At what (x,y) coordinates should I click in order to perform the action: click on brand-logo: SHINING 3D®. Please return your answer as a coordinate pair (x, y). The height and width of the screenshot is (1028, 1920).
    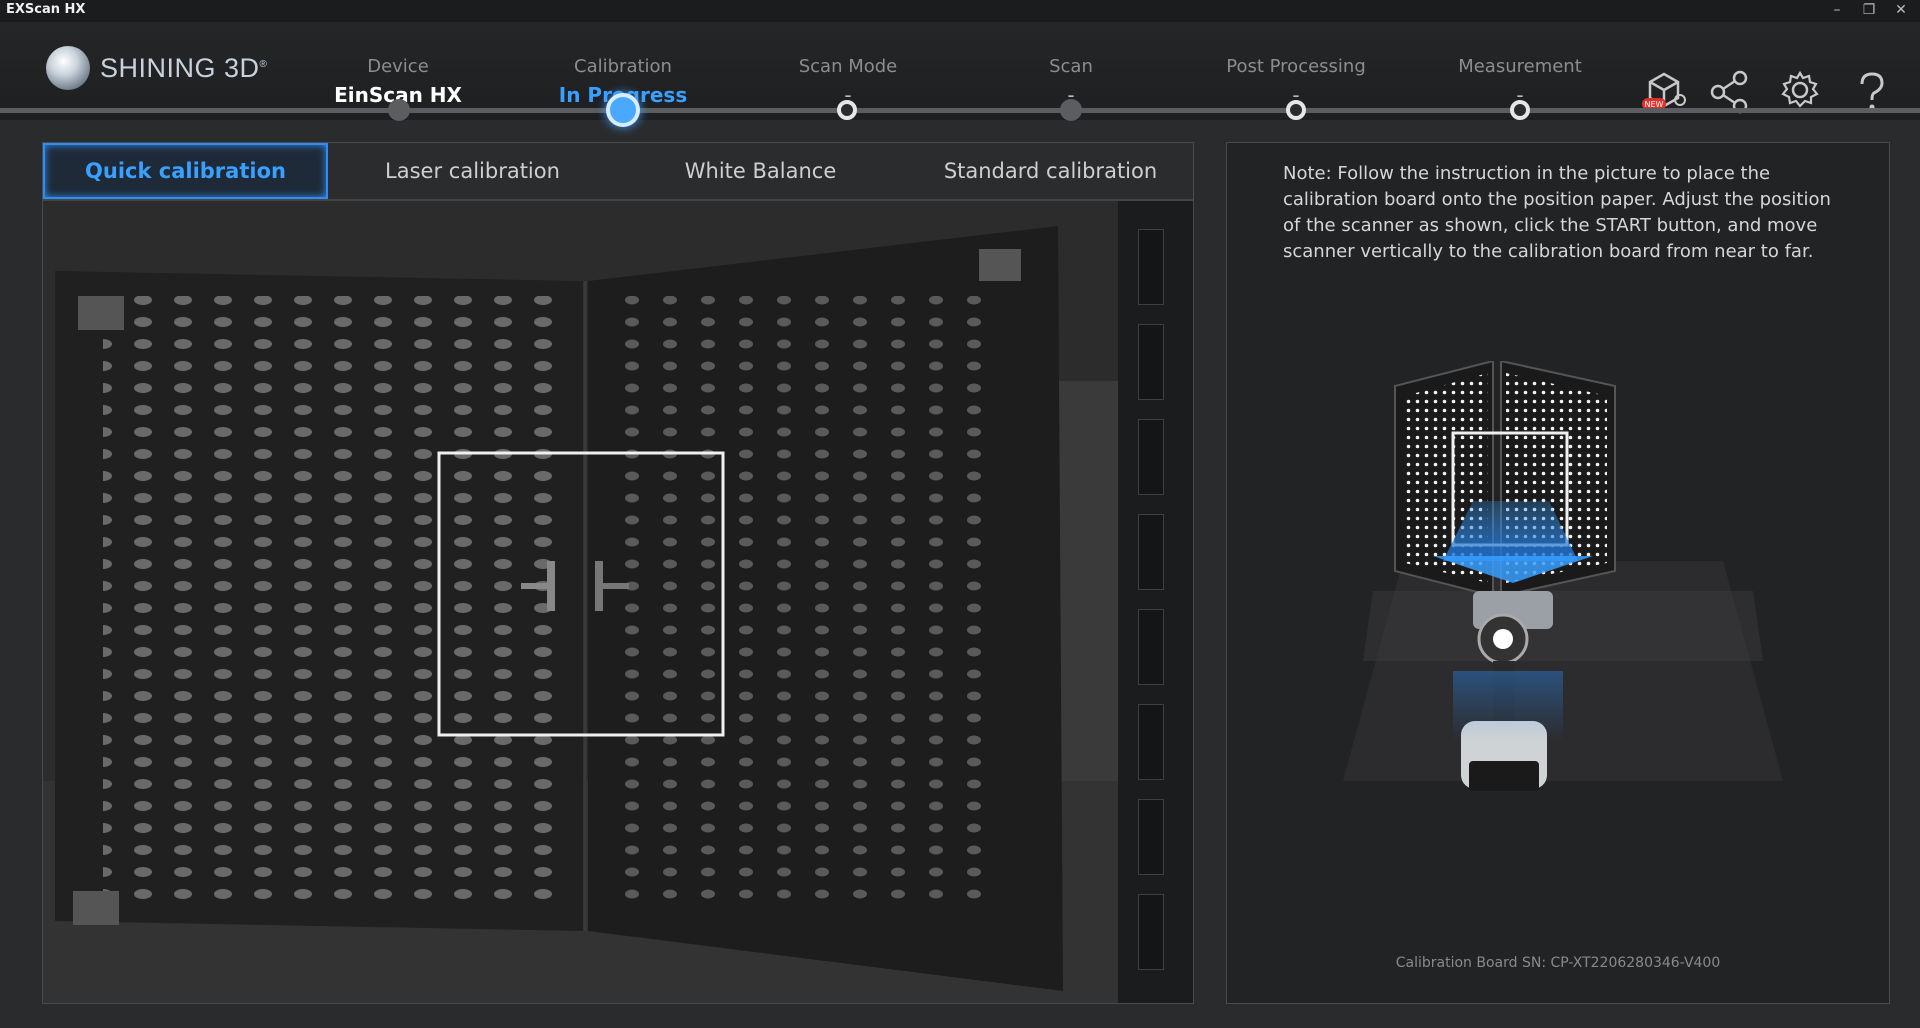
    Looking at the image, I should click on (156, 68).